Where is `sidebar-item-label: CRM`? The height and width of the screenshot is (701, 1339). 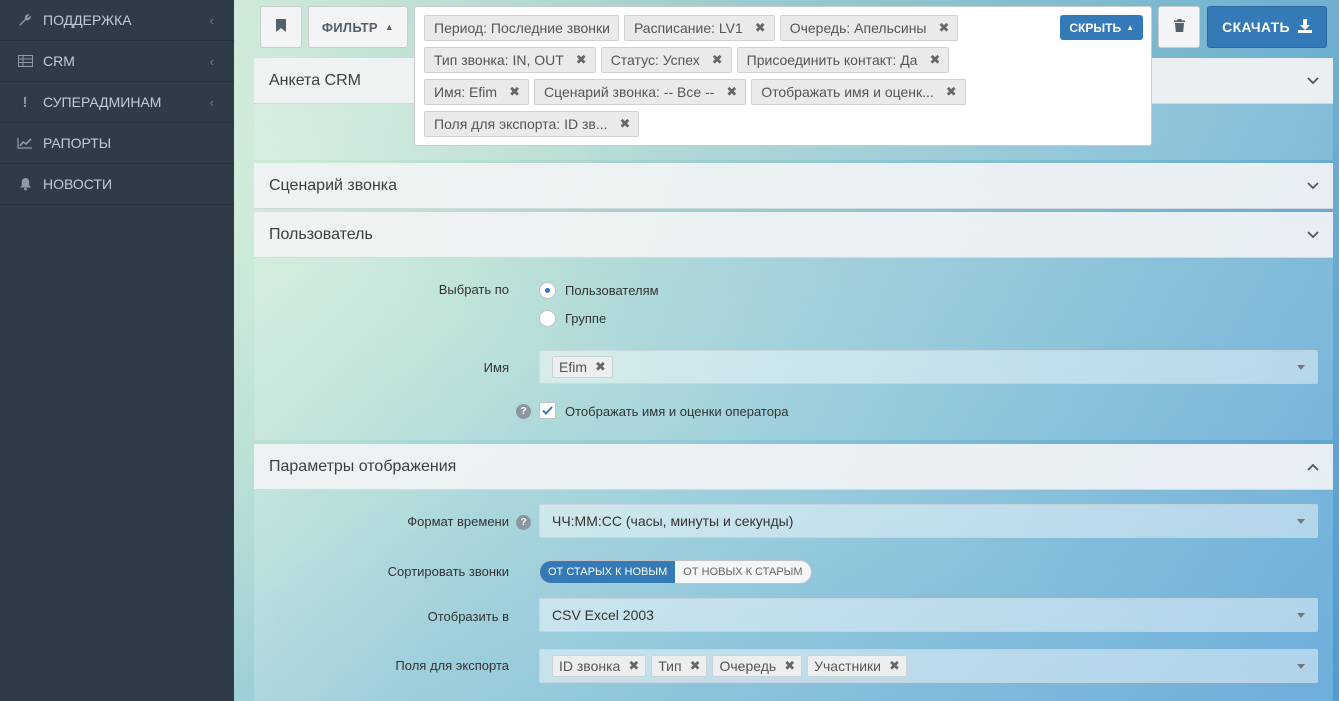
sidebar-item-label: CRM is located at coordinates (59, 61).